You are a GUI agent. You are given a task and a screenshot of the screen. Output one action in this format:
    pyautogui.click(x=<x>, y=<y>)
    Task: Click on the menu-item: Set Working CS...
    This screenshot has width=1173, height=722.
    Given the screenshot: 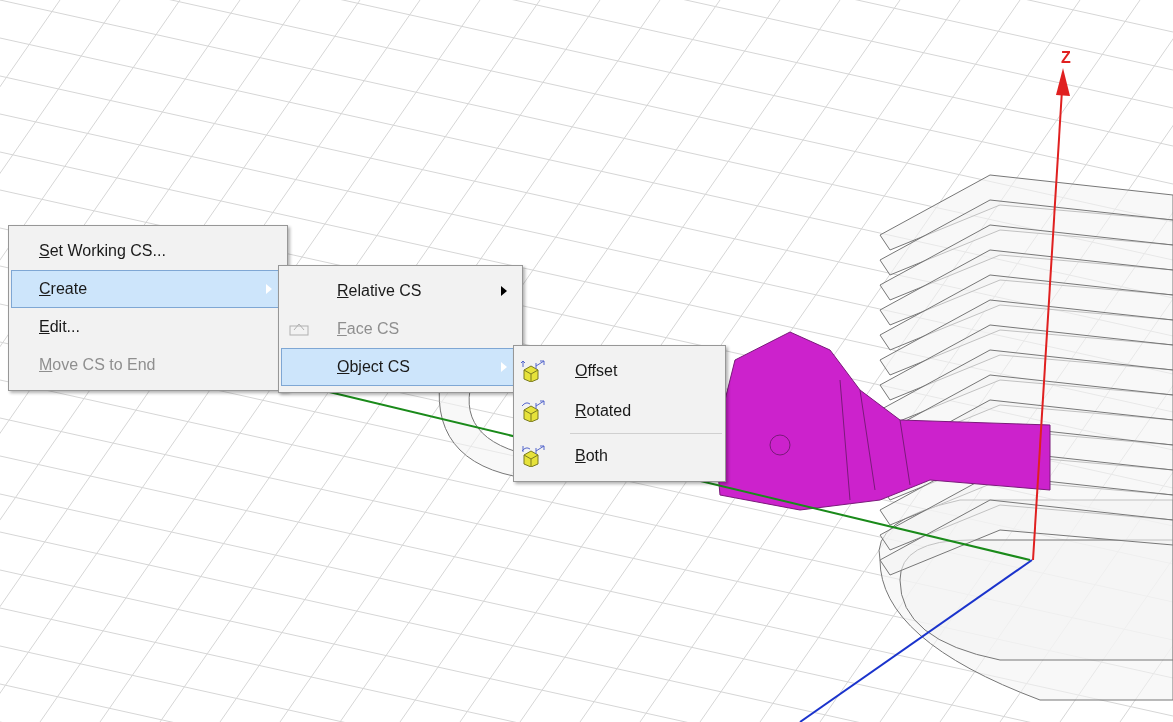 What is the action you would take?
    pyautogui.click(x=148, y=251)
    